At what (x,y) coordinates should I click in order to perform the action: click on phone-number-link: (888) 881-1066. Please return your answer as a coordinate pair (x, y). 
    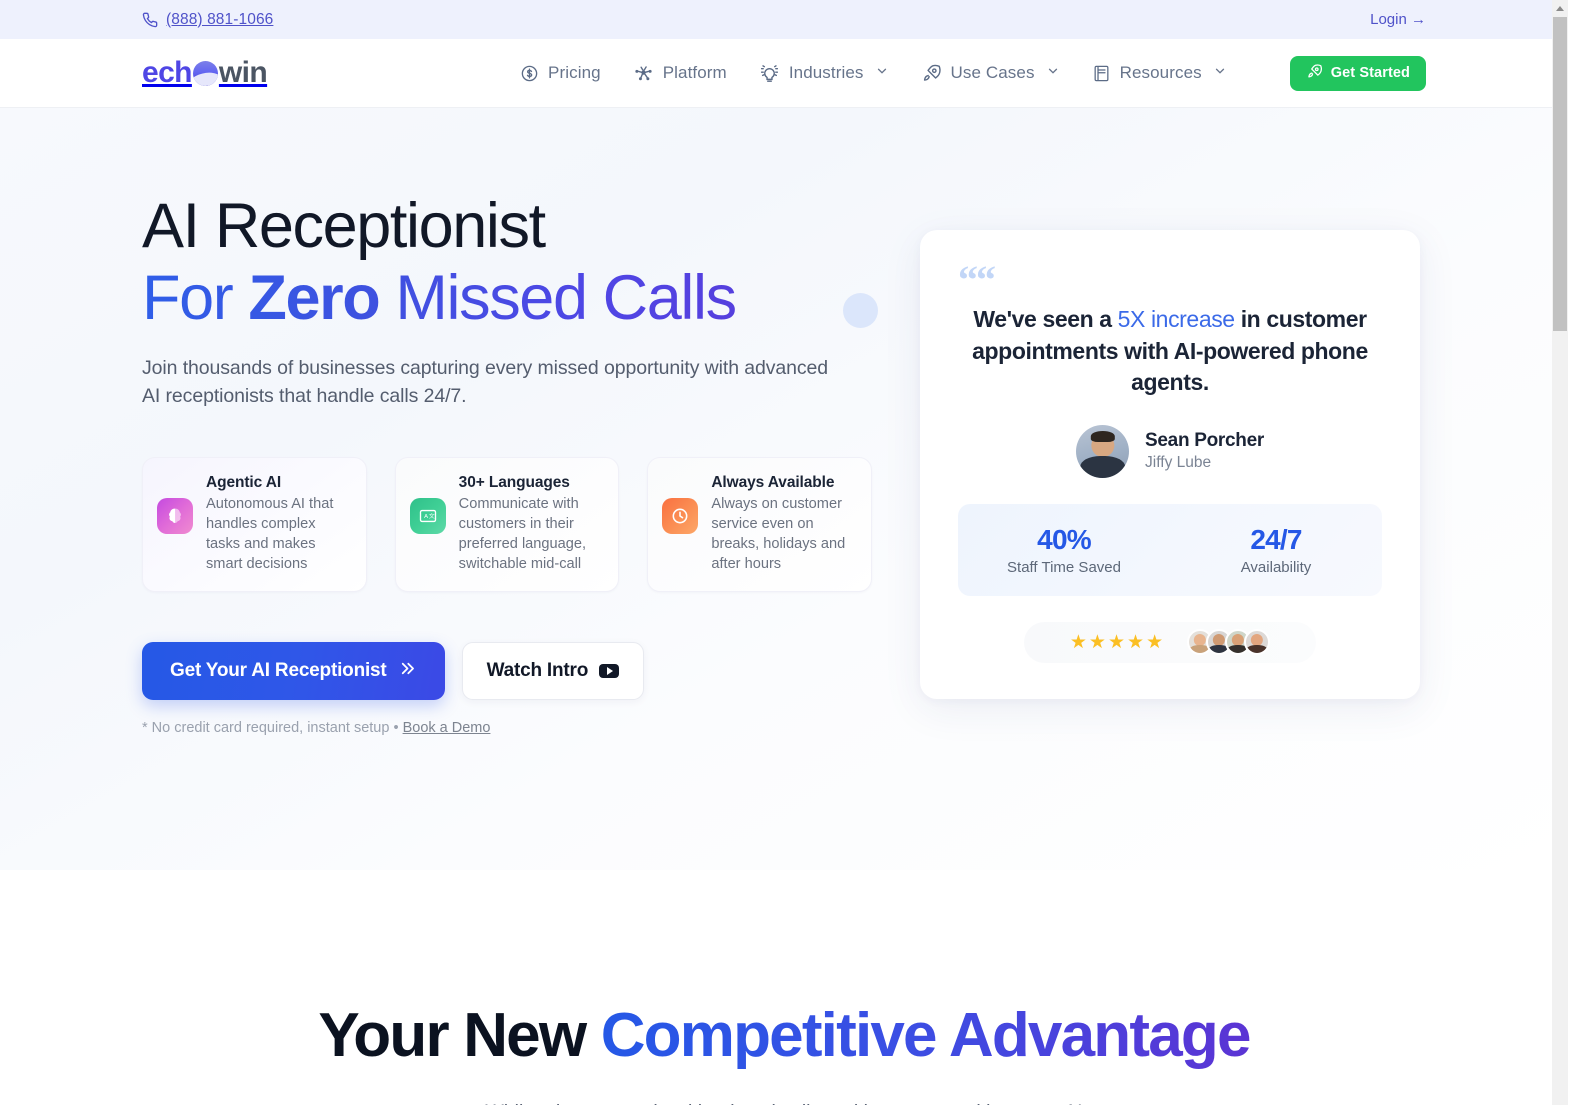
    Looking at the image, I should click on (207, 20).